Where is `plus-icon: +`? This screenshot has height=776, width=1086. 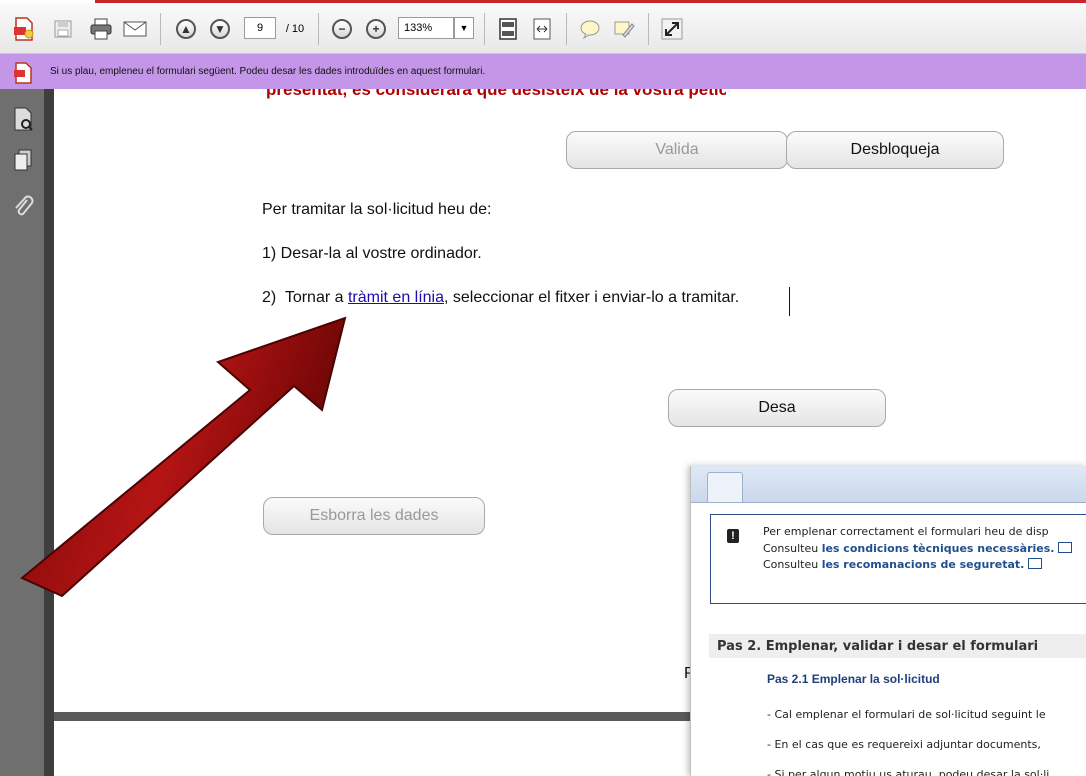 plus-icon: + is located at coordinates (376, 29).